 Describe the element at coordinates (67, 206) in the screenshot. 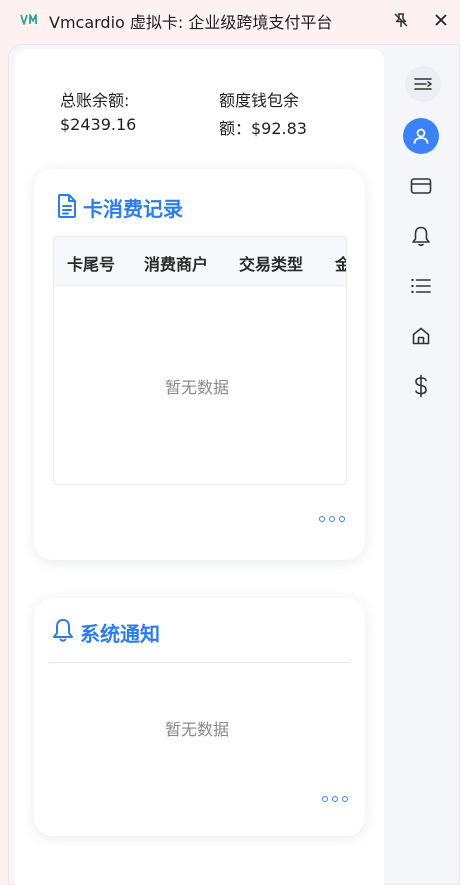

I see `document-icon` at that location.